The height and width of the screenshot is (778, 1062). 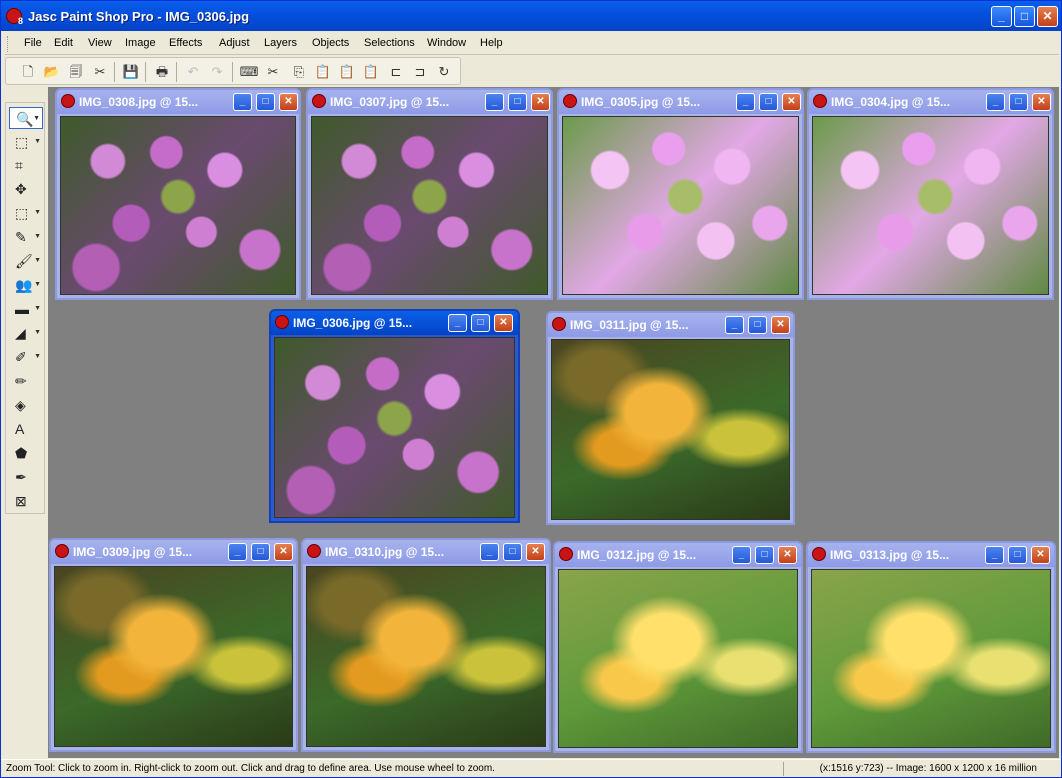 I want to click on clone-tool-icon: 👥 ▼, so click(x=26, y=285).